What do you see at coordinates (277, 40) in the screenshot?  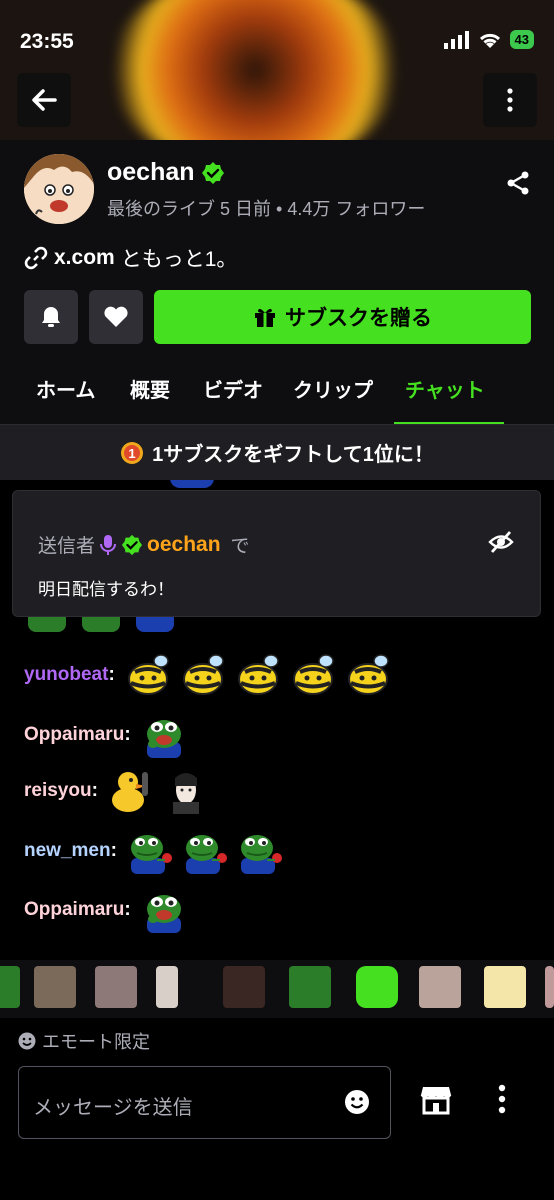 I see `status-bar: 23:55 43` at bounding box center [277, 40].